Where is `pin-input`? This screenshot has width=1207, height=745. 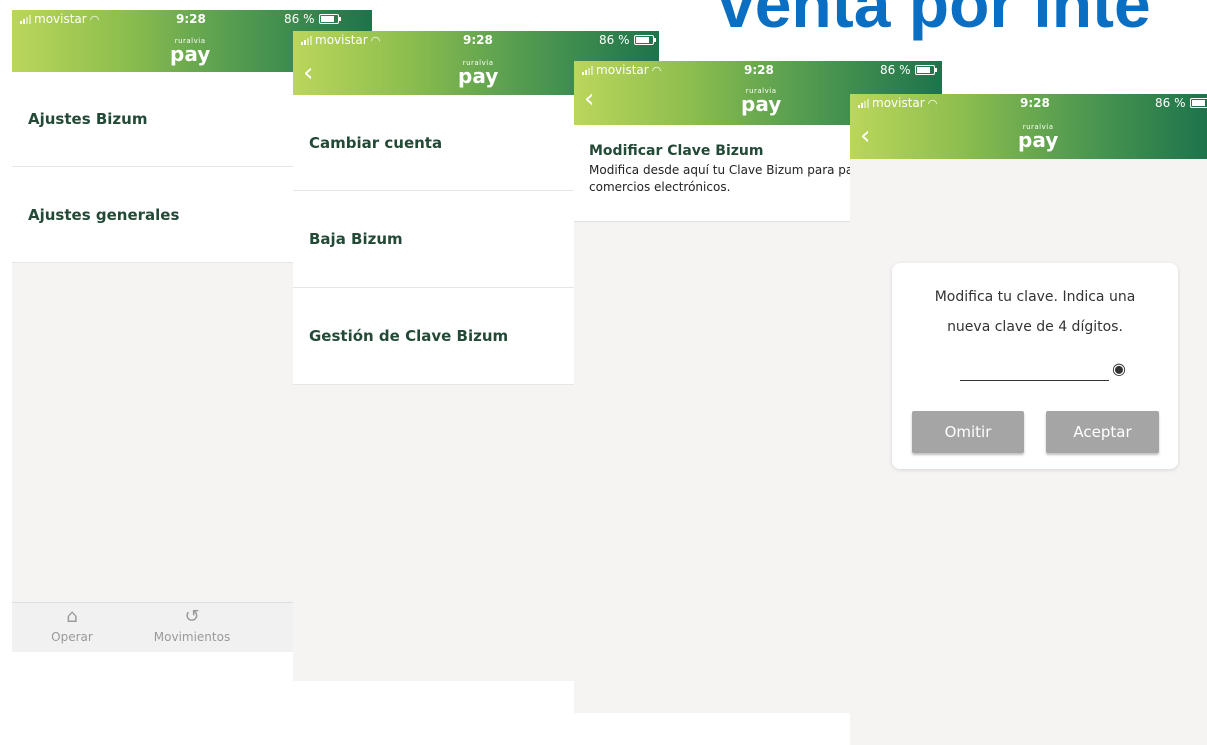 pin-input is located at coordinates (1034, 380).